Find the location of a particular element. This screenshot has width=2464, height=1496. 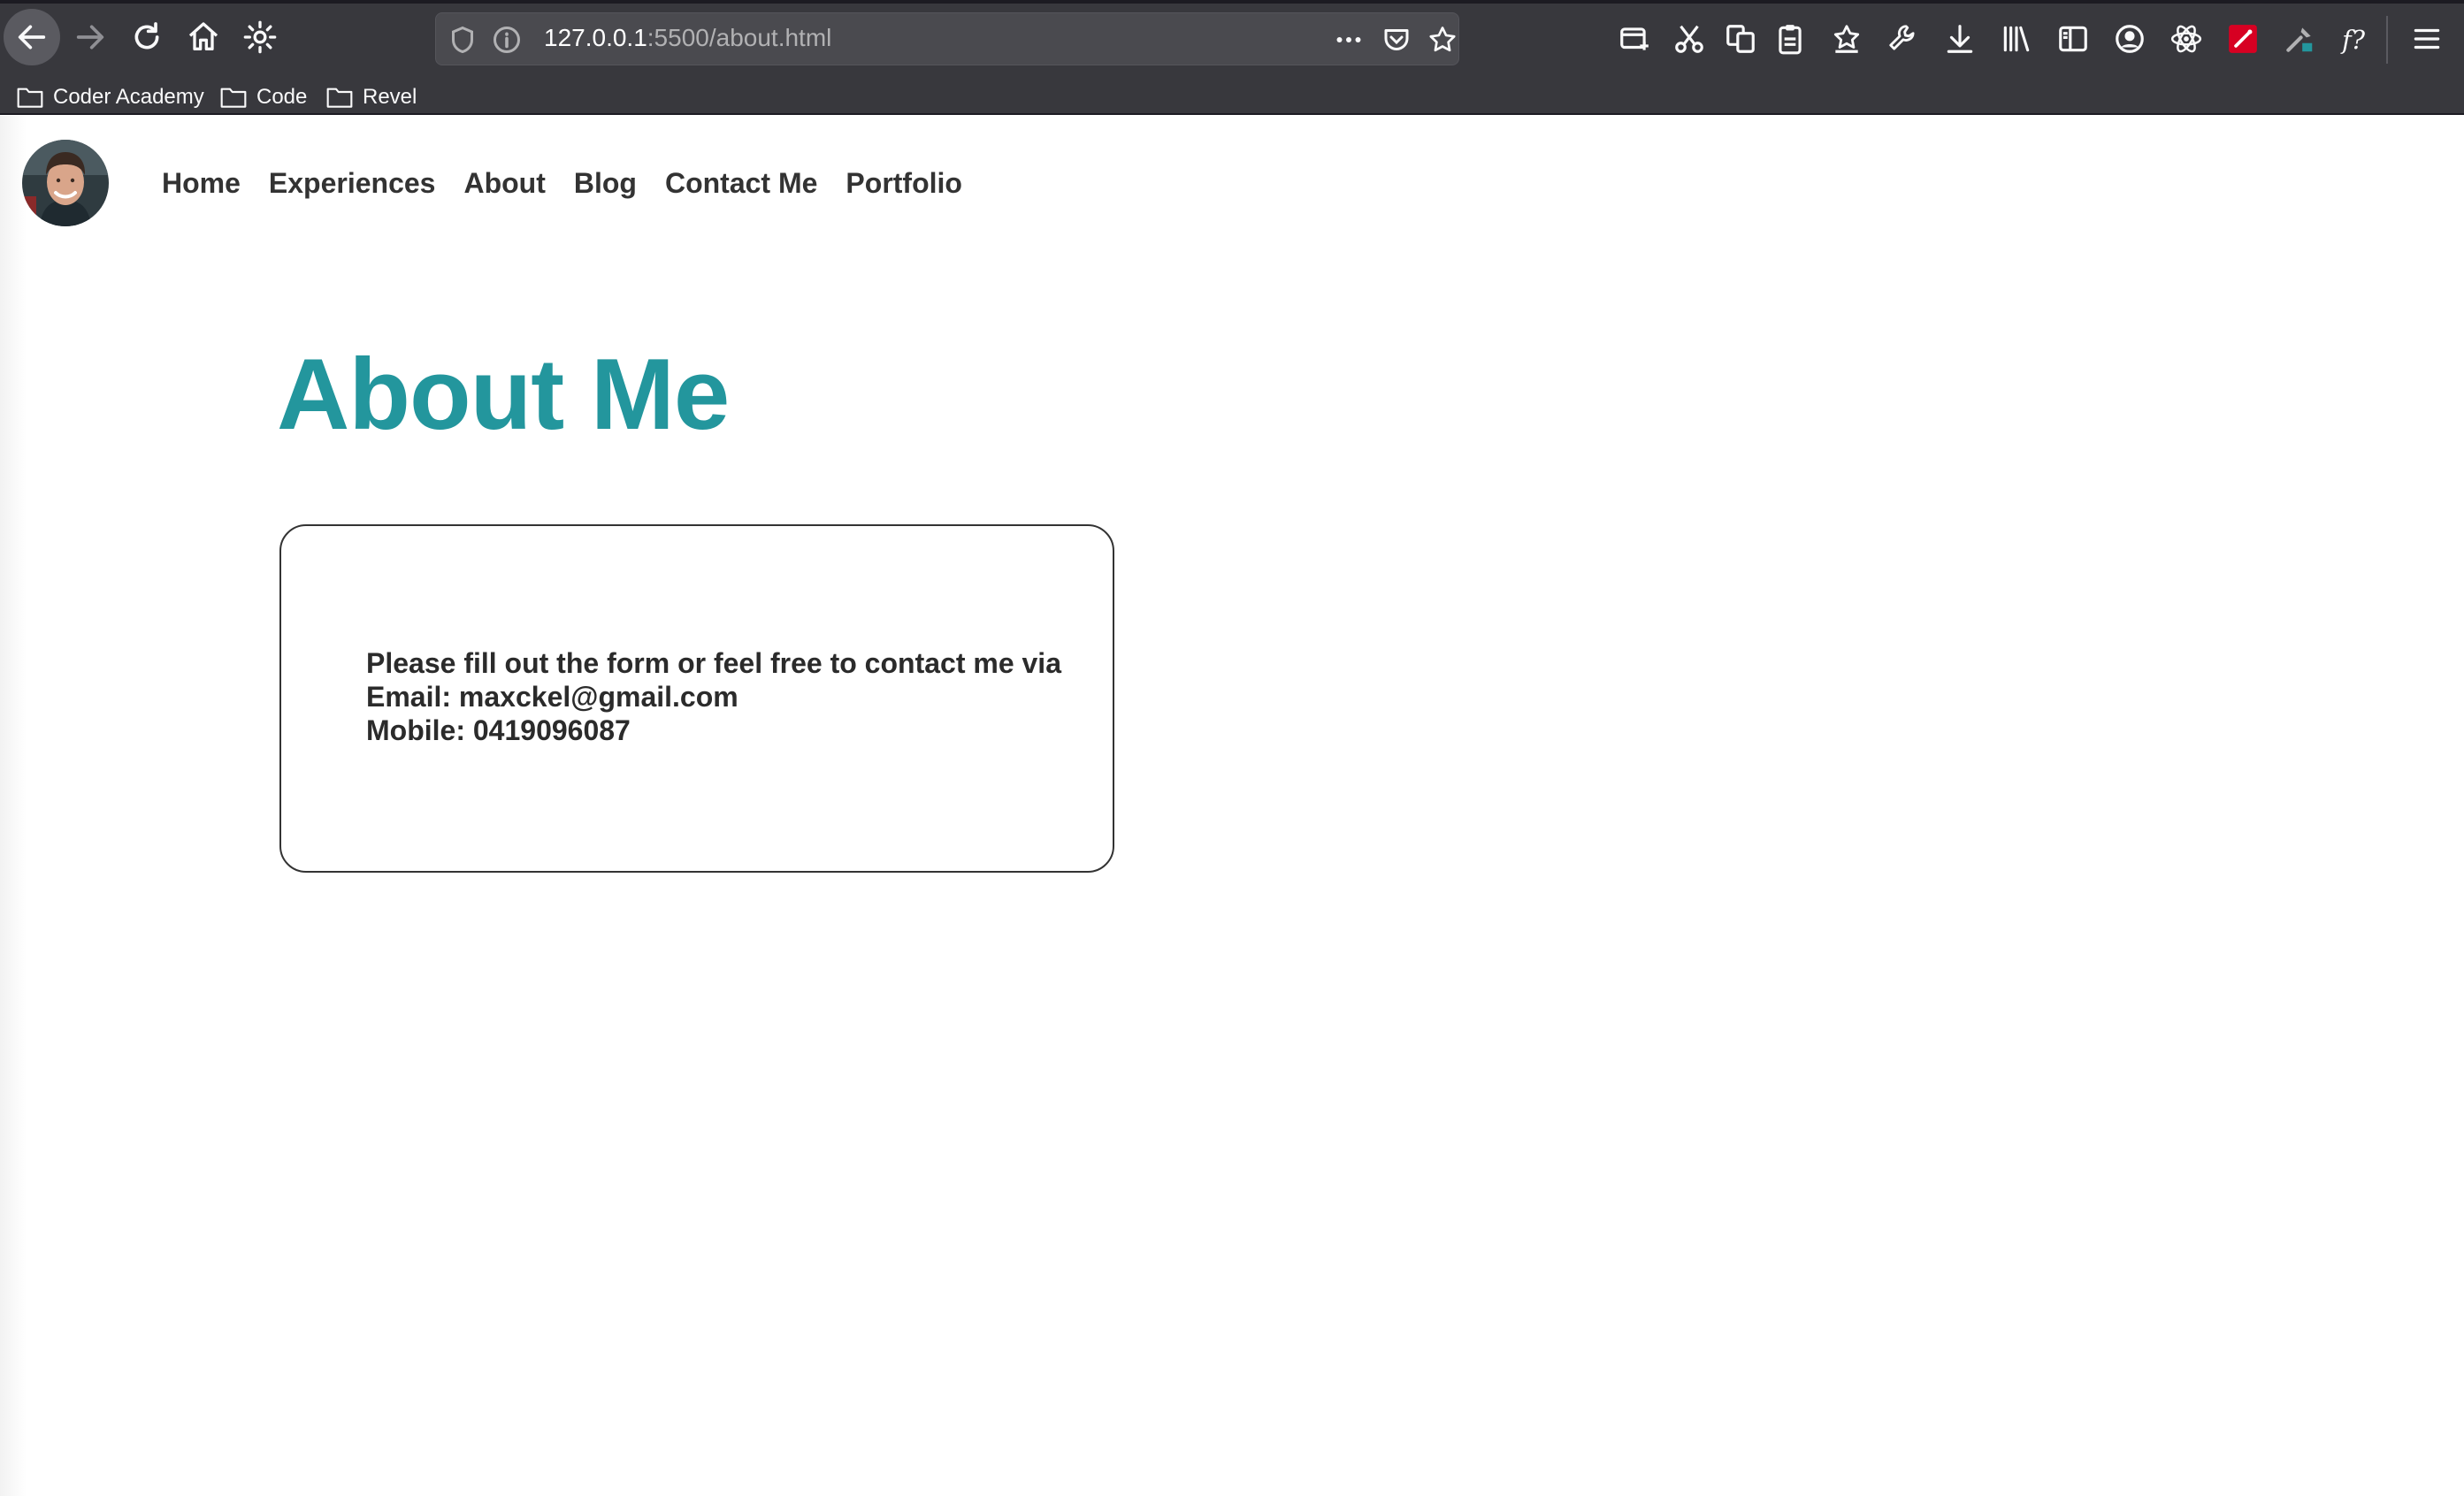

bookmark-folder-revel: Revel is located at coordinates (371, 98).